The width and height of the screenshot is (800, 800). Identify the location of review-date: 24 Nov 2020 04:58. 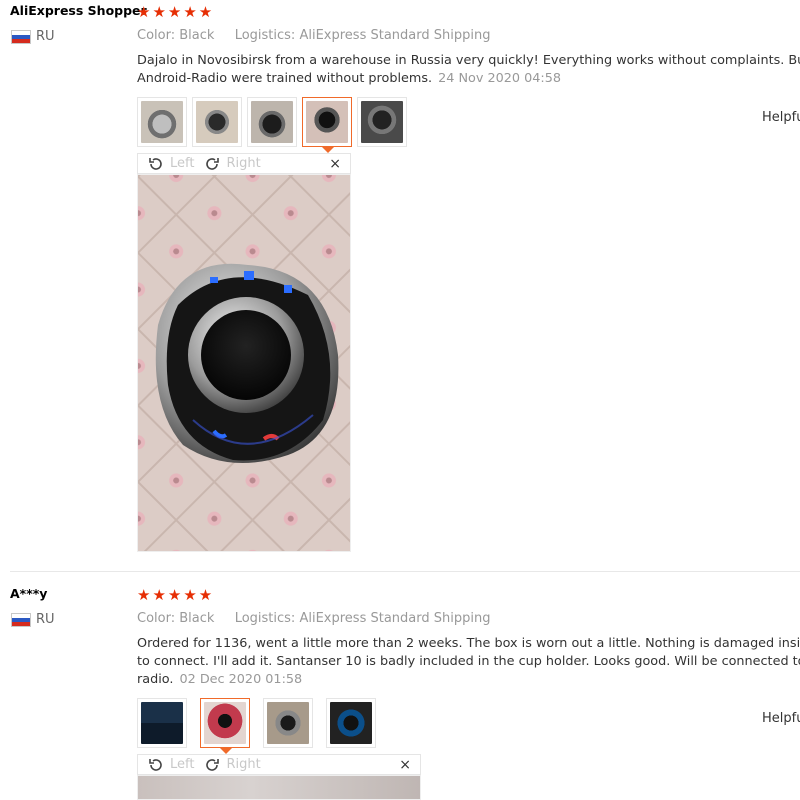
(500, 78).